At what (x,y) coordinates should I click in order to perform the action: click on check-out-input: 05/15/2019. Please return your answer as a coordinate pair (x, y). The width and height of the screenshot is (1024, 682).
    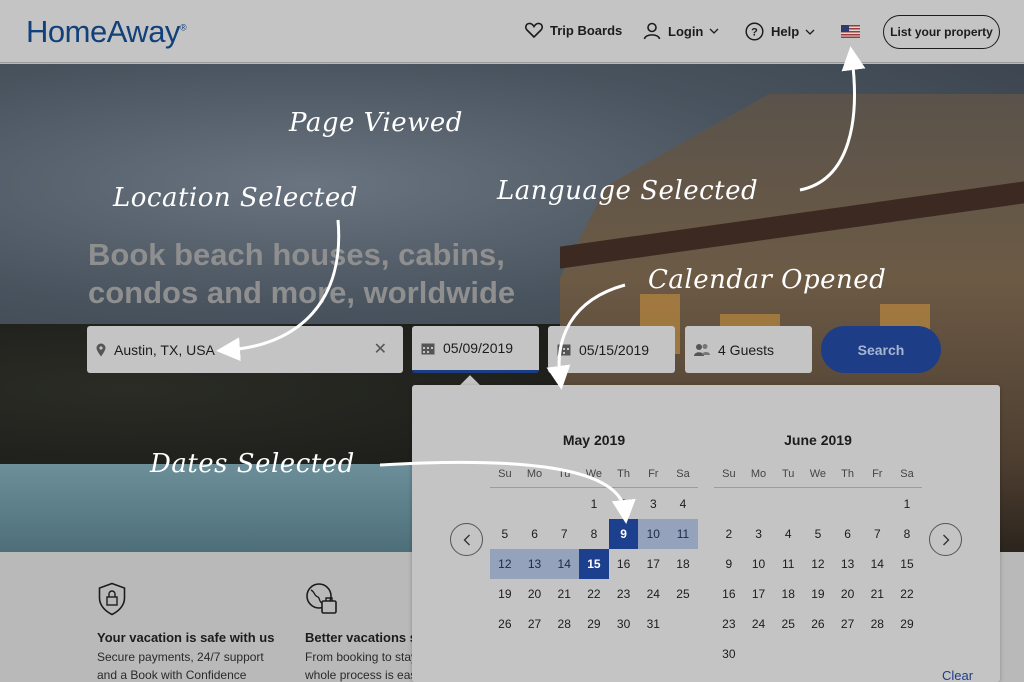
    Looking at the image, I should click on (611, 349).